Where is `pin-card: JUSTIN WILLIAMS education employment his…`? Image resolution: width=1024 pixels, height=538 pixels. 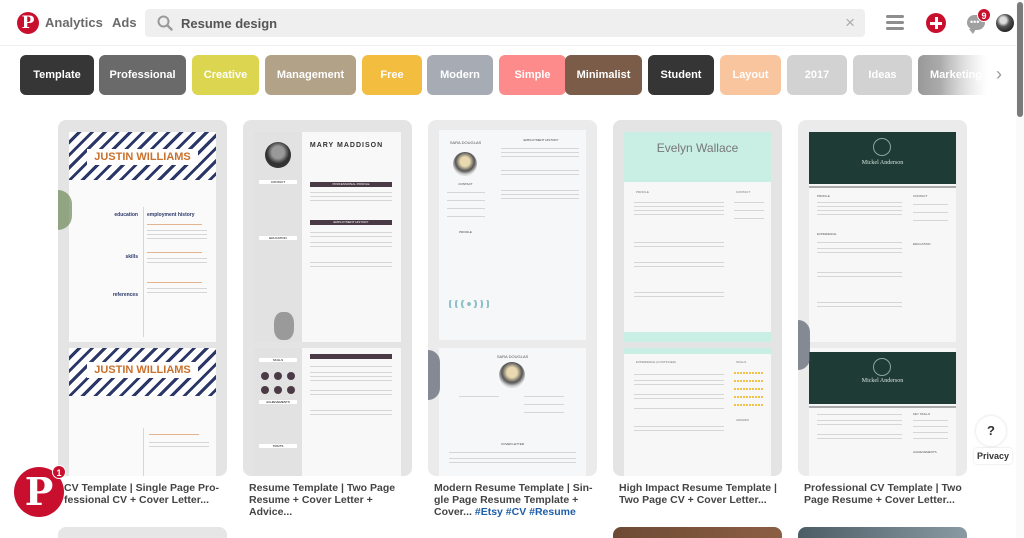
pin-card: JUSTIN WILLIAMS education employment his… is located at coordinates (142, 313).